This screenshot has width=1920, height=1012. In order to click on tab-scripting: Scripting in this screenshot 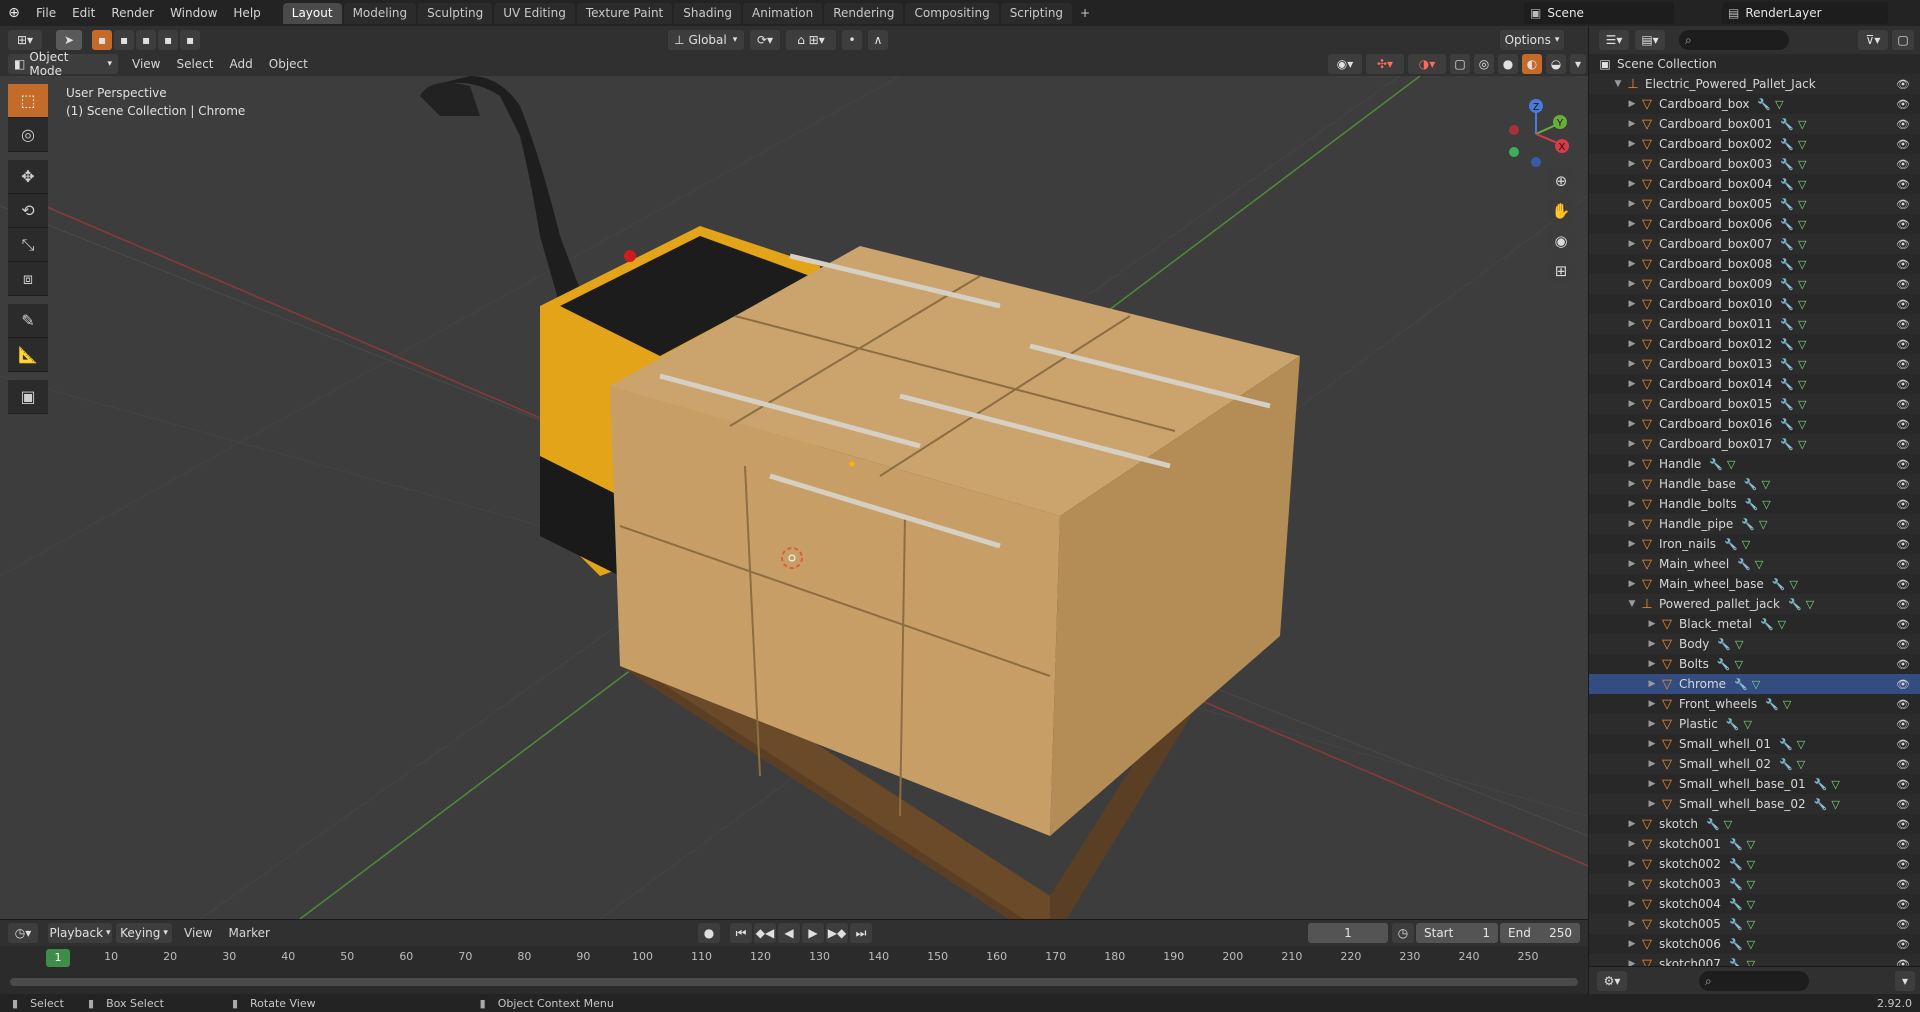, I will do `click(1036, 13)`.